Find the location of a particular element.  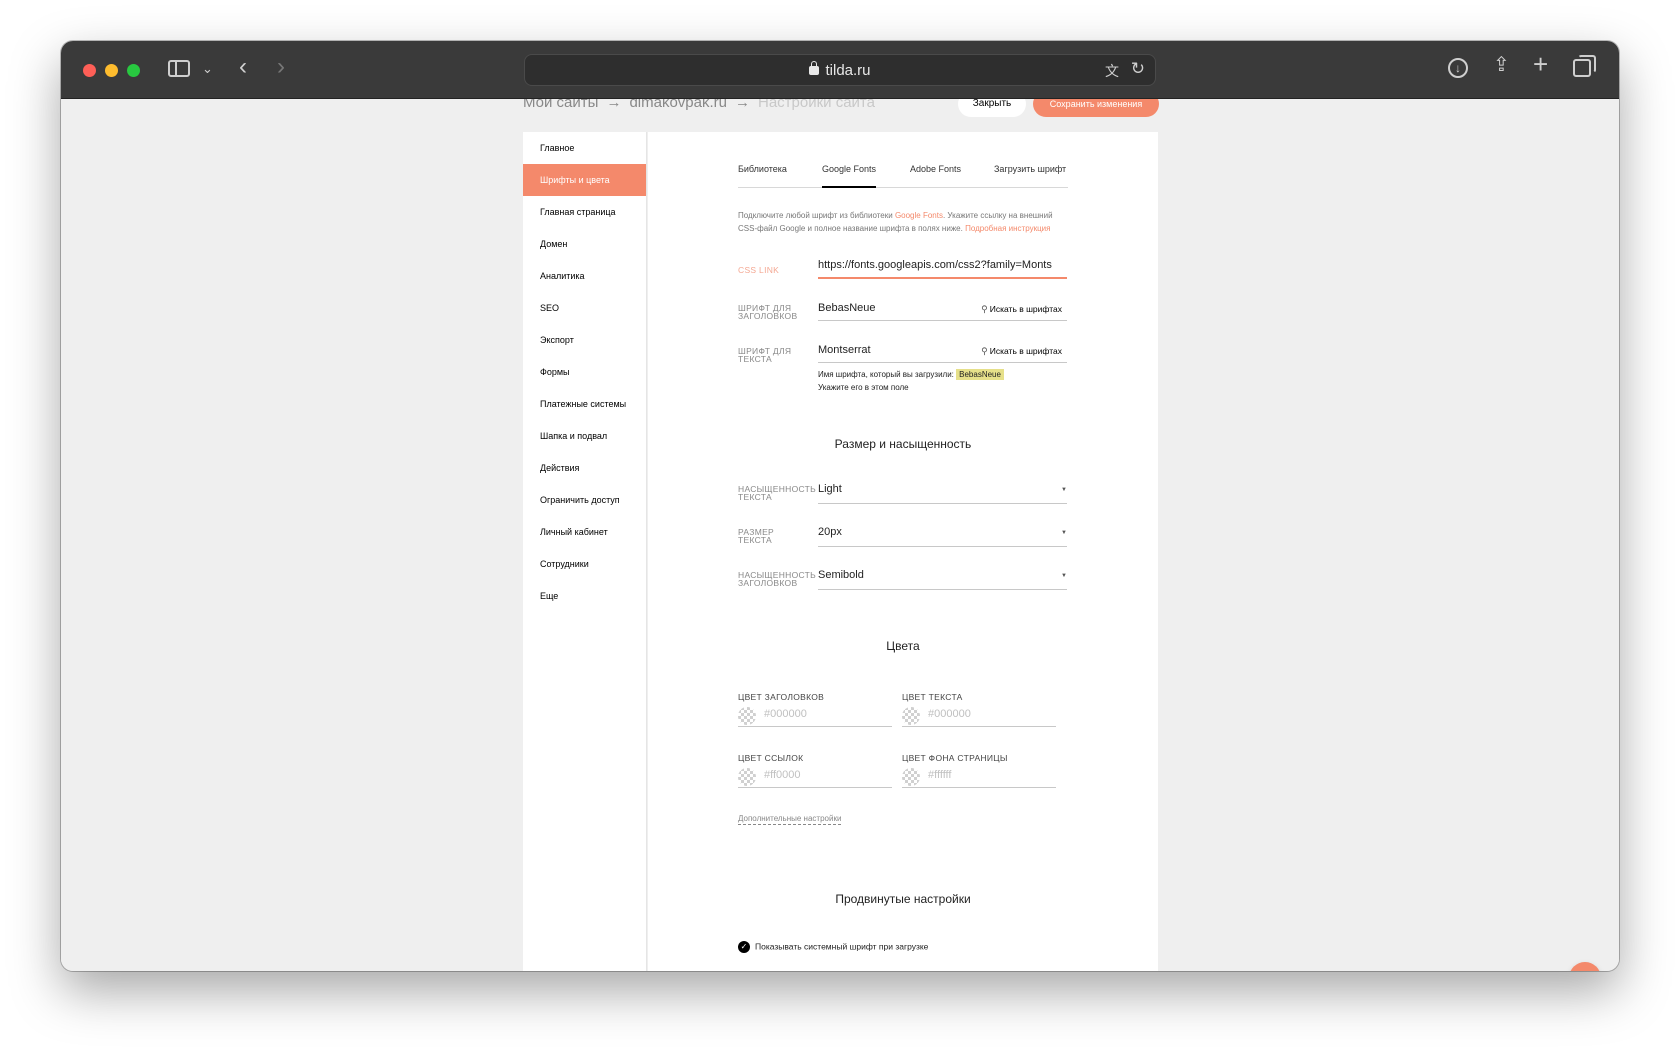

address-bar: tilda.ru 文 ↻ is located at coordinates (840, 70).